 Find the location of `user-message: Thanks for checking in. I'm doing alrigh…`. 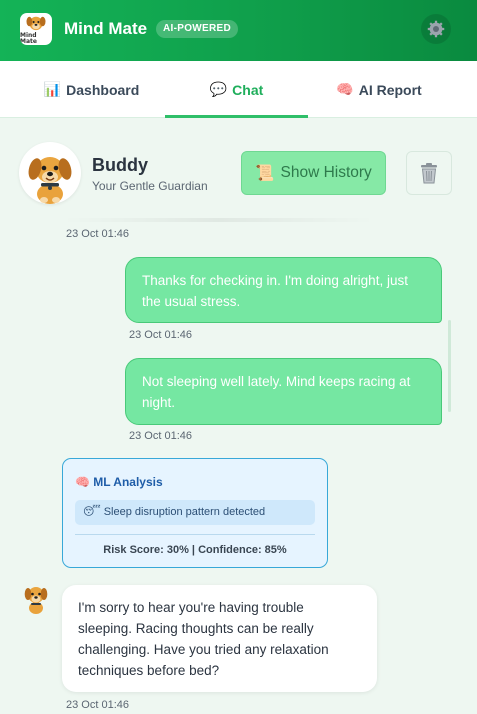

user-message: Thanks for checking in. I'm doing alrigh… is located at coordinates (283, 290).